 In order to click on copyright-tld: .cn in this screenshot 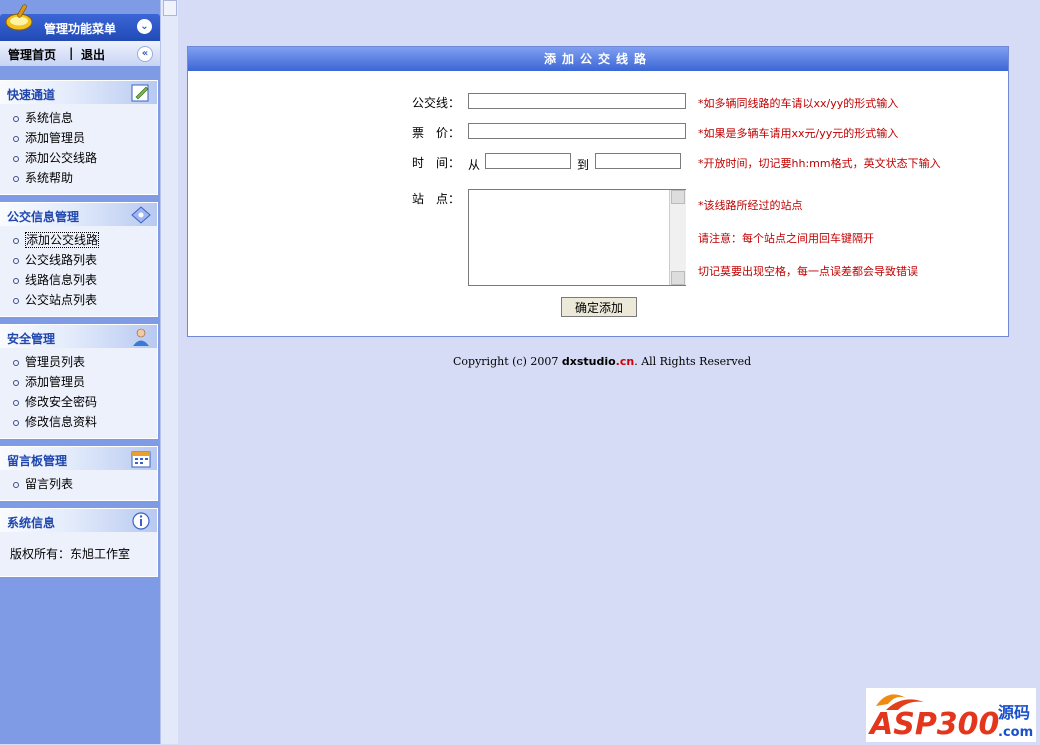, I will do `click(625, 361)`.